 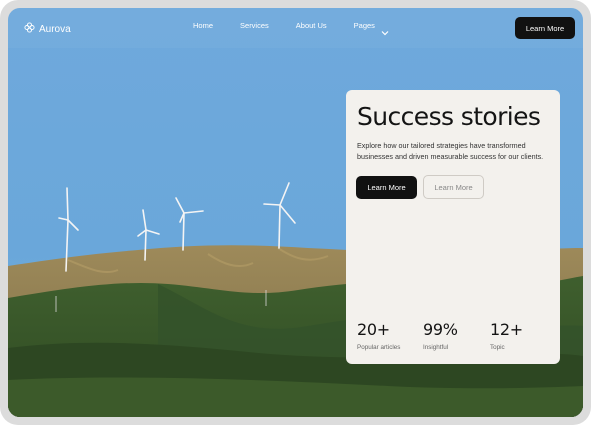 What do you see at coordinates (311, 25) in the screenshot?
I see `nav-link-about-us: About Us` at bounding box center [311, 25].